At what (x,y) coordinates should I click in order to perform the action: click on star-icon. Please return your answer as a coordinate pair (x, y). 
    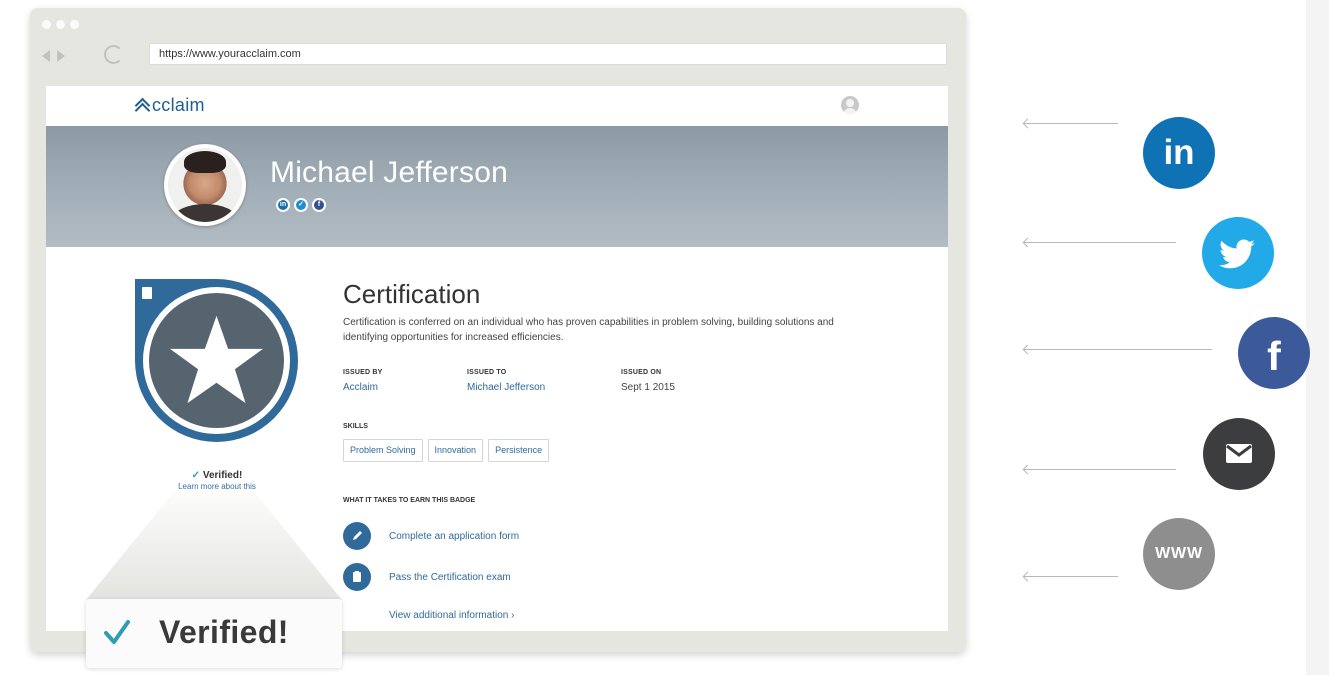
    Looking at the image, I should click on (216, 359).